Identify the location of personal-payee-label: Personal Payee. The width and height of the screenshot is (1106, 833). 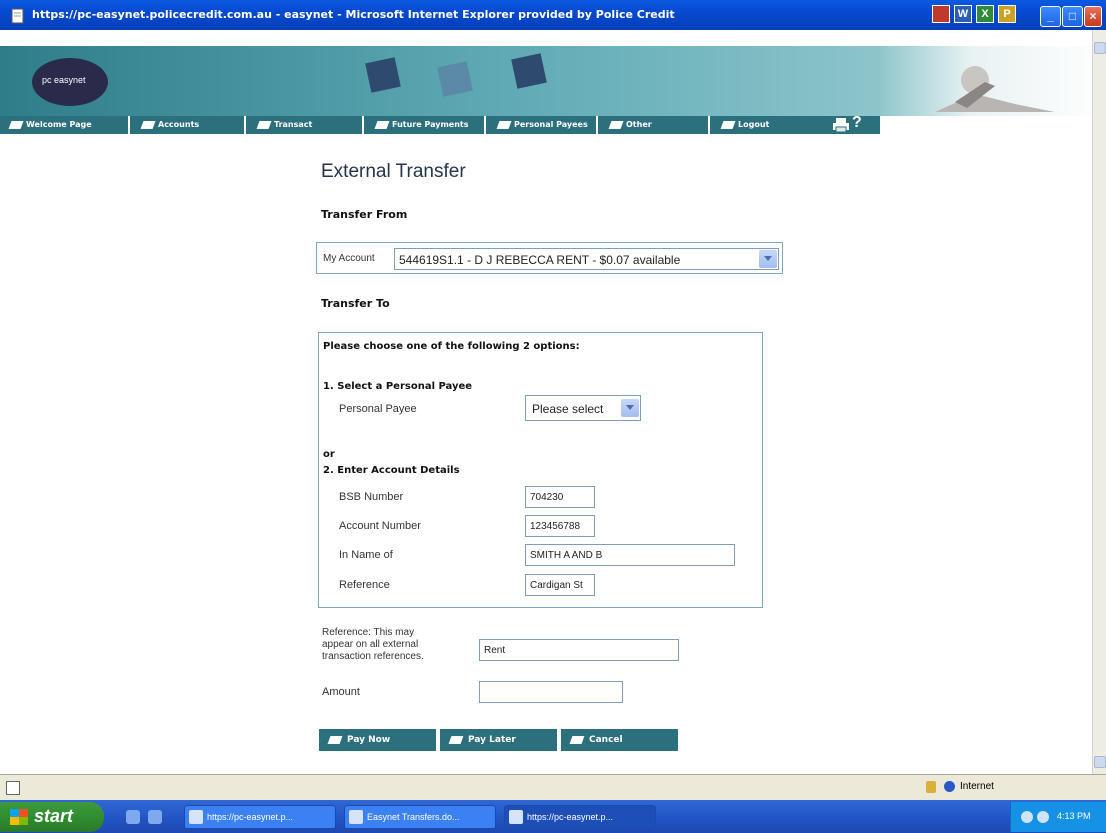
(378, 409).